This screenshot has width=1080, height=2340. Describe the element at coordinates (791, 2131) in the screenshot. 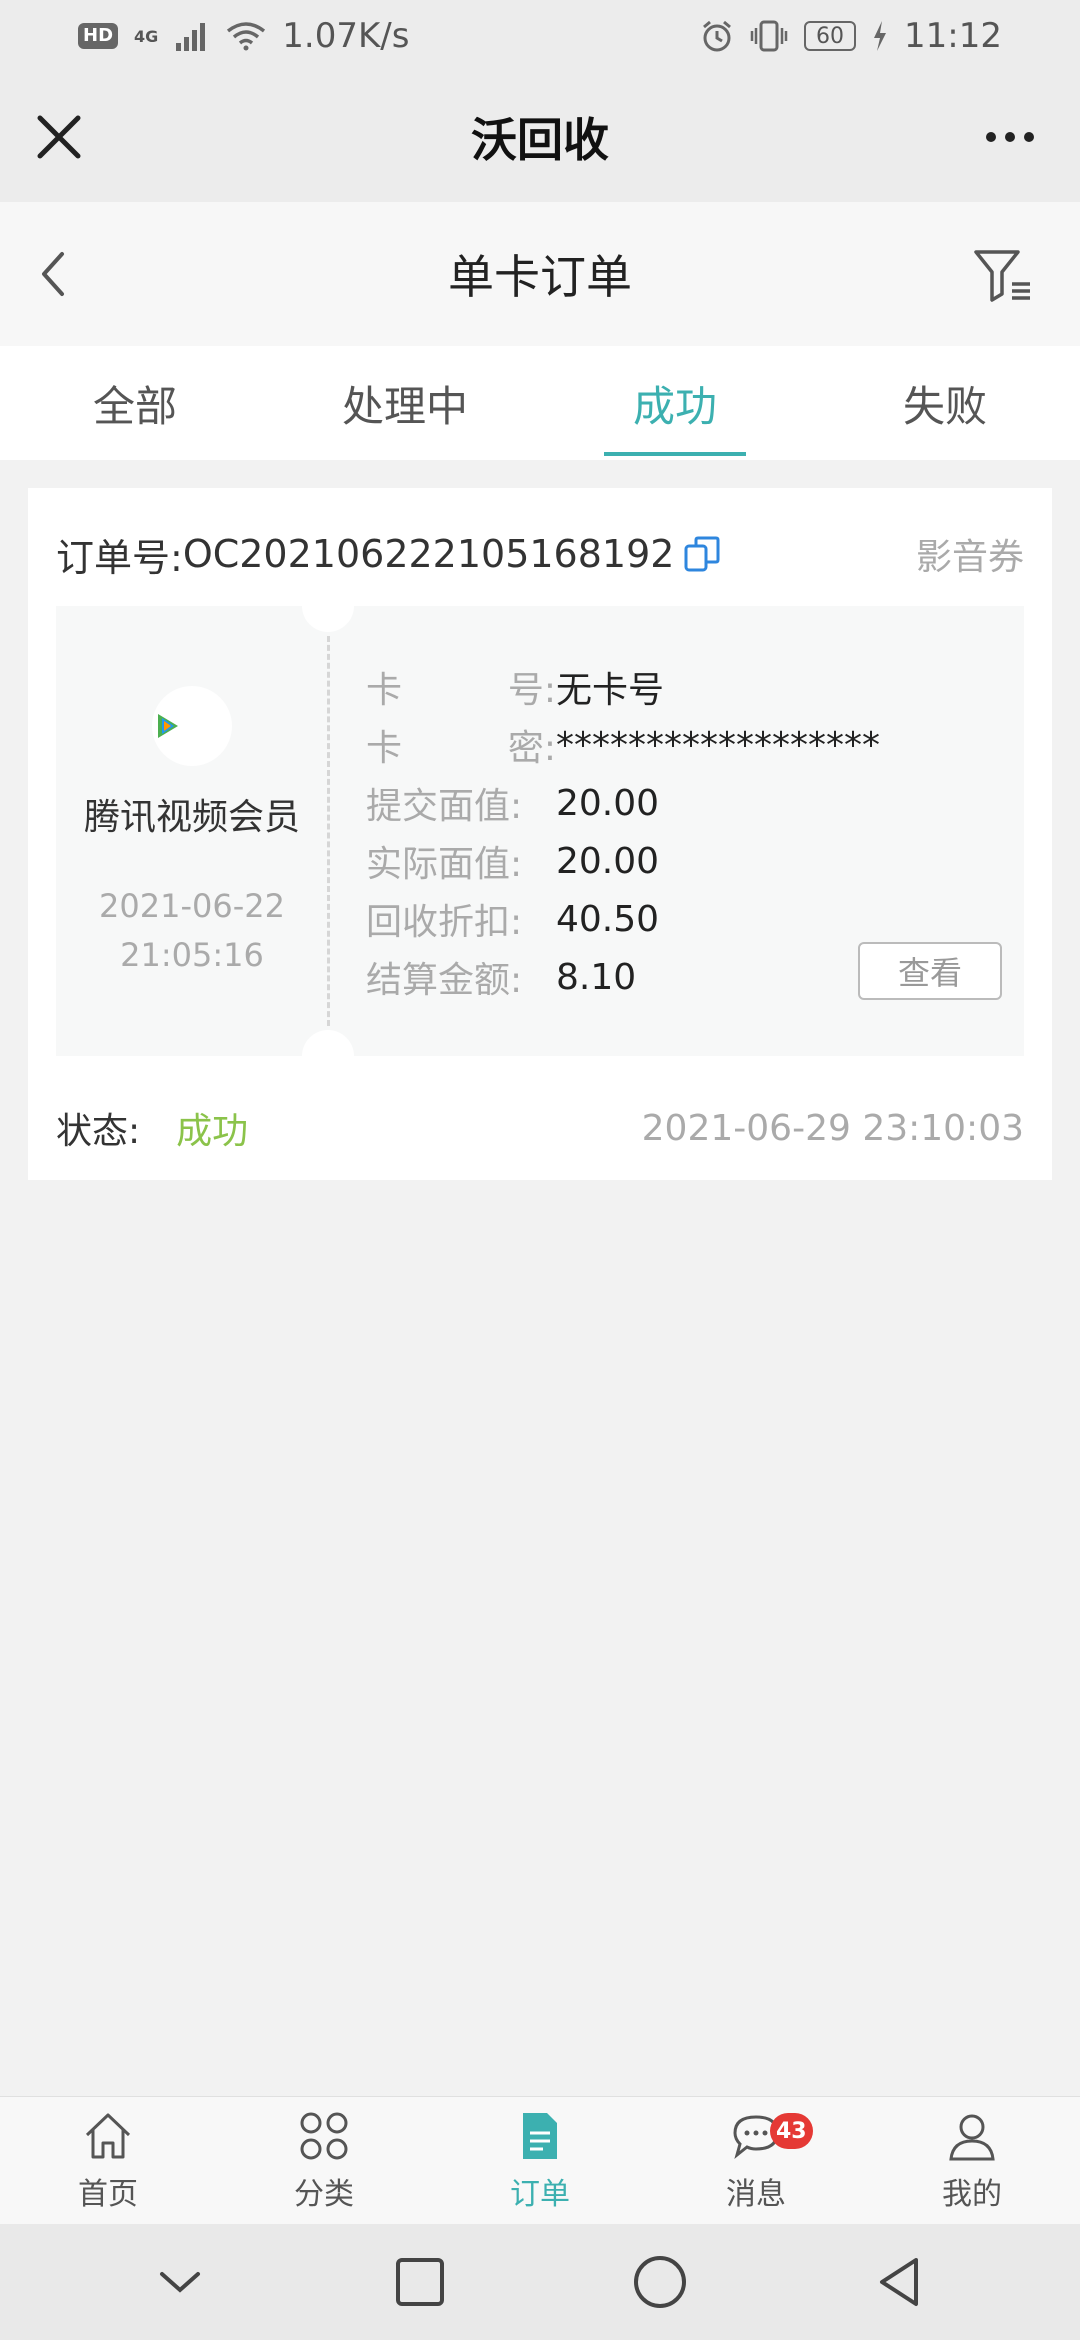

I see `message-count-badge: 43` at that location.